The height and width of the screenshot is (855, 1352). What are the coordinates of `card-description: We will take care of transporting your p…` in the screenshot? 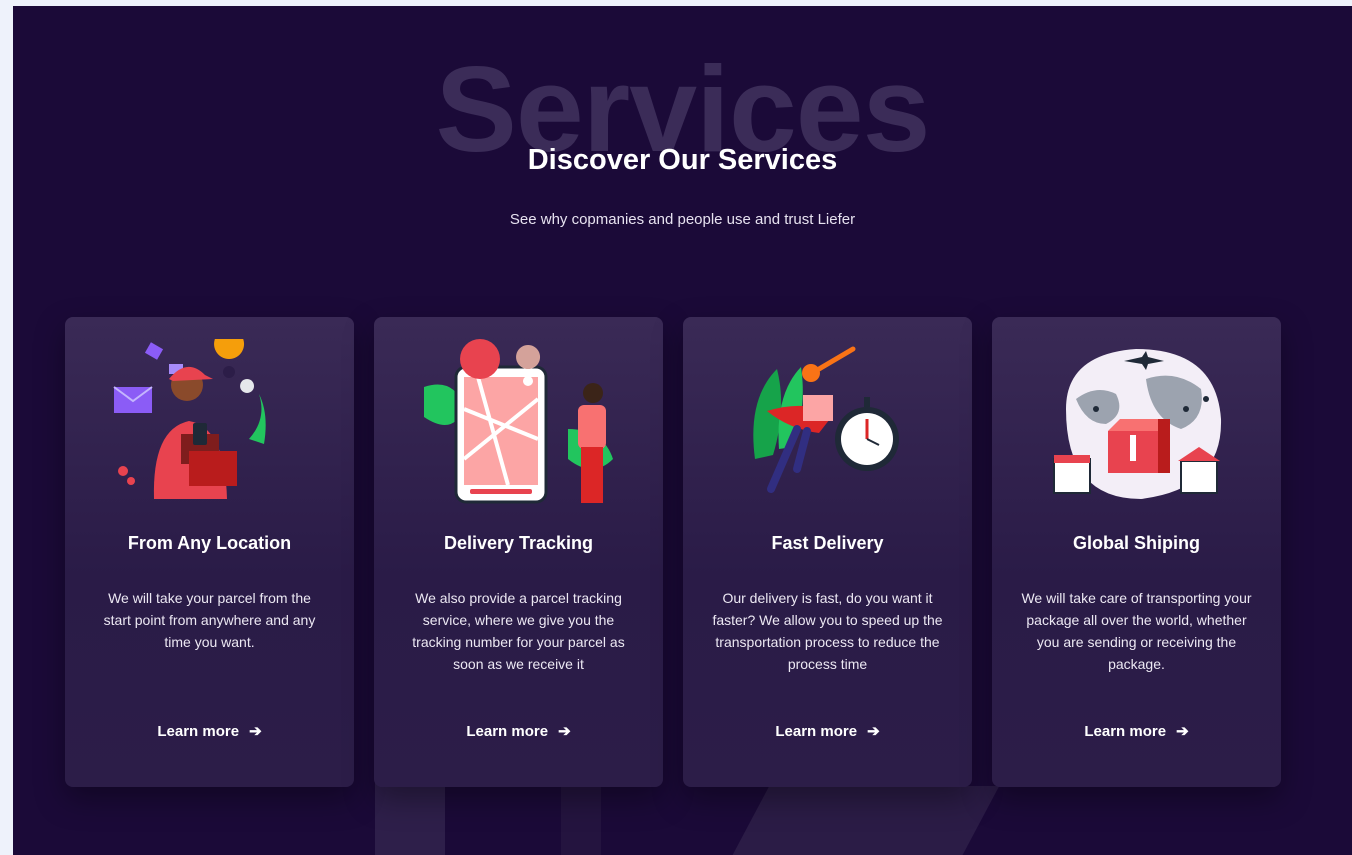 It's located at (1136, 631).